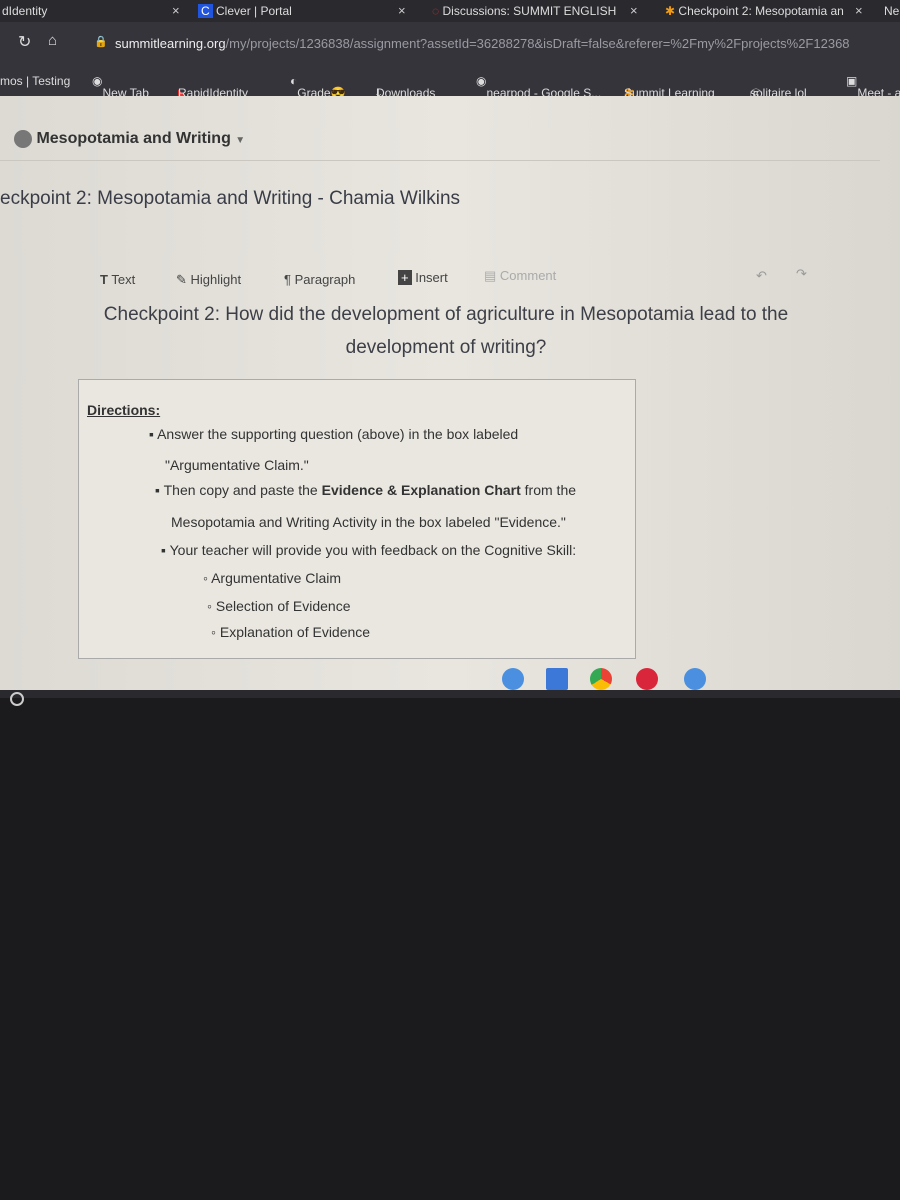 The image size is (900, 1200). Describe the element at coordinates (695, 679) in the screenshot. I see `settings-icon` at that location.